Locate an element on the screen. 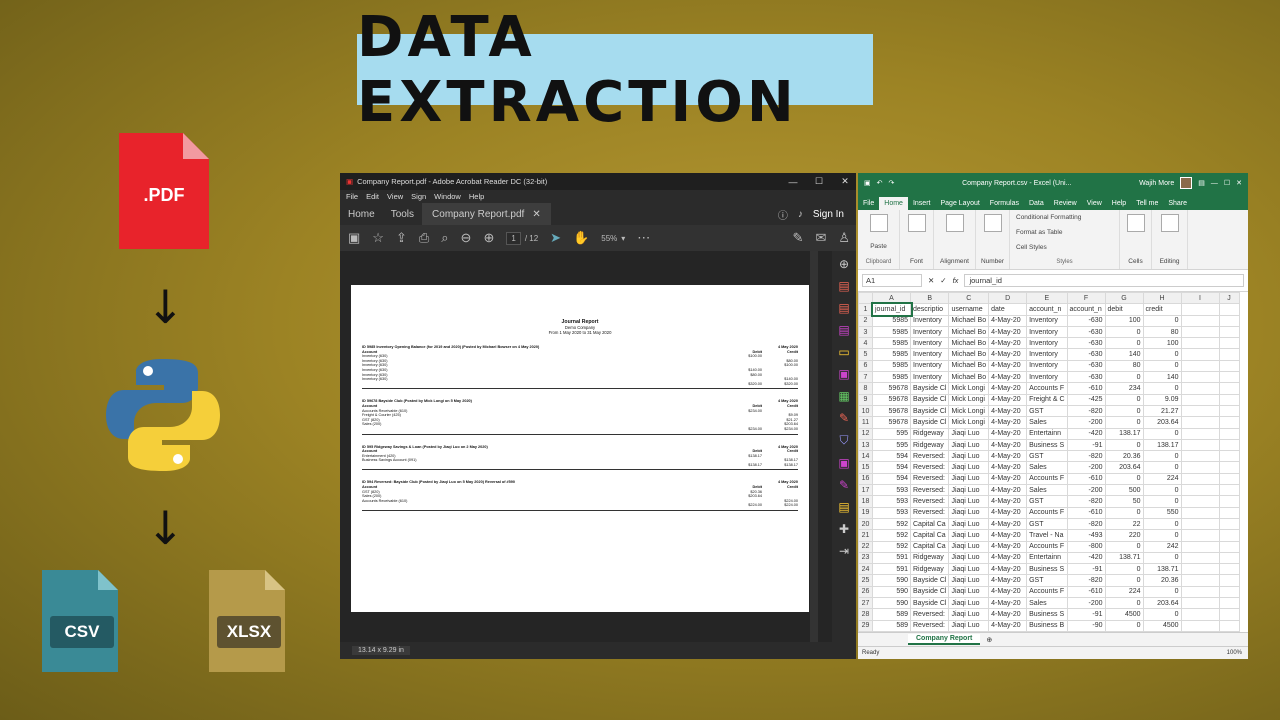 The height and width of the screenshot is (720, 1280). cell: descriptio is located at coordinates (930, 309).